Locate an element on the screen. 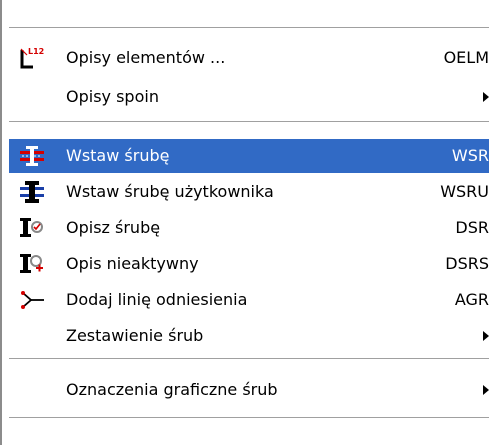 This screenshot has width=499, height=445. insert-bolt-icon is located at coordinates (32, 156).